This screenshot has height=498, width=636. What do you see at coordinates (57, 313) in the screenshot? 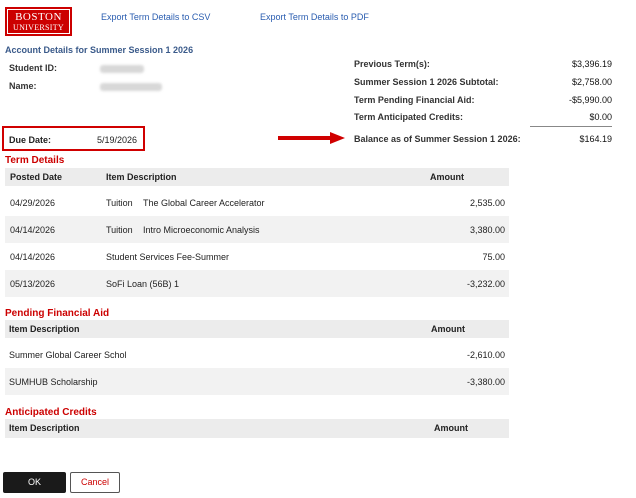
I see `pending-financial-aid-heading: Pending Financial Aid` at bounding box center [57, 313].